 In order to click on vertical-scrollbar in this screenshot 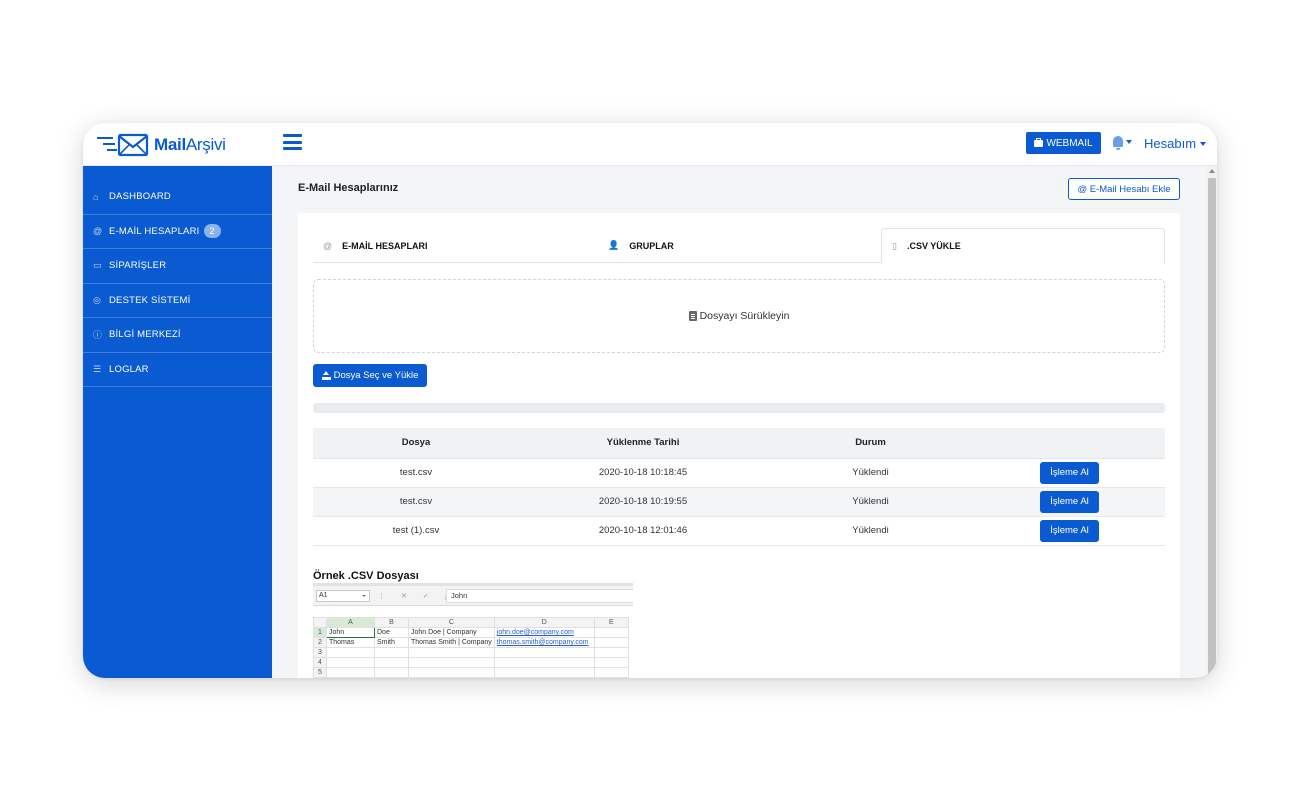, I will do `click(1212, 422)`.